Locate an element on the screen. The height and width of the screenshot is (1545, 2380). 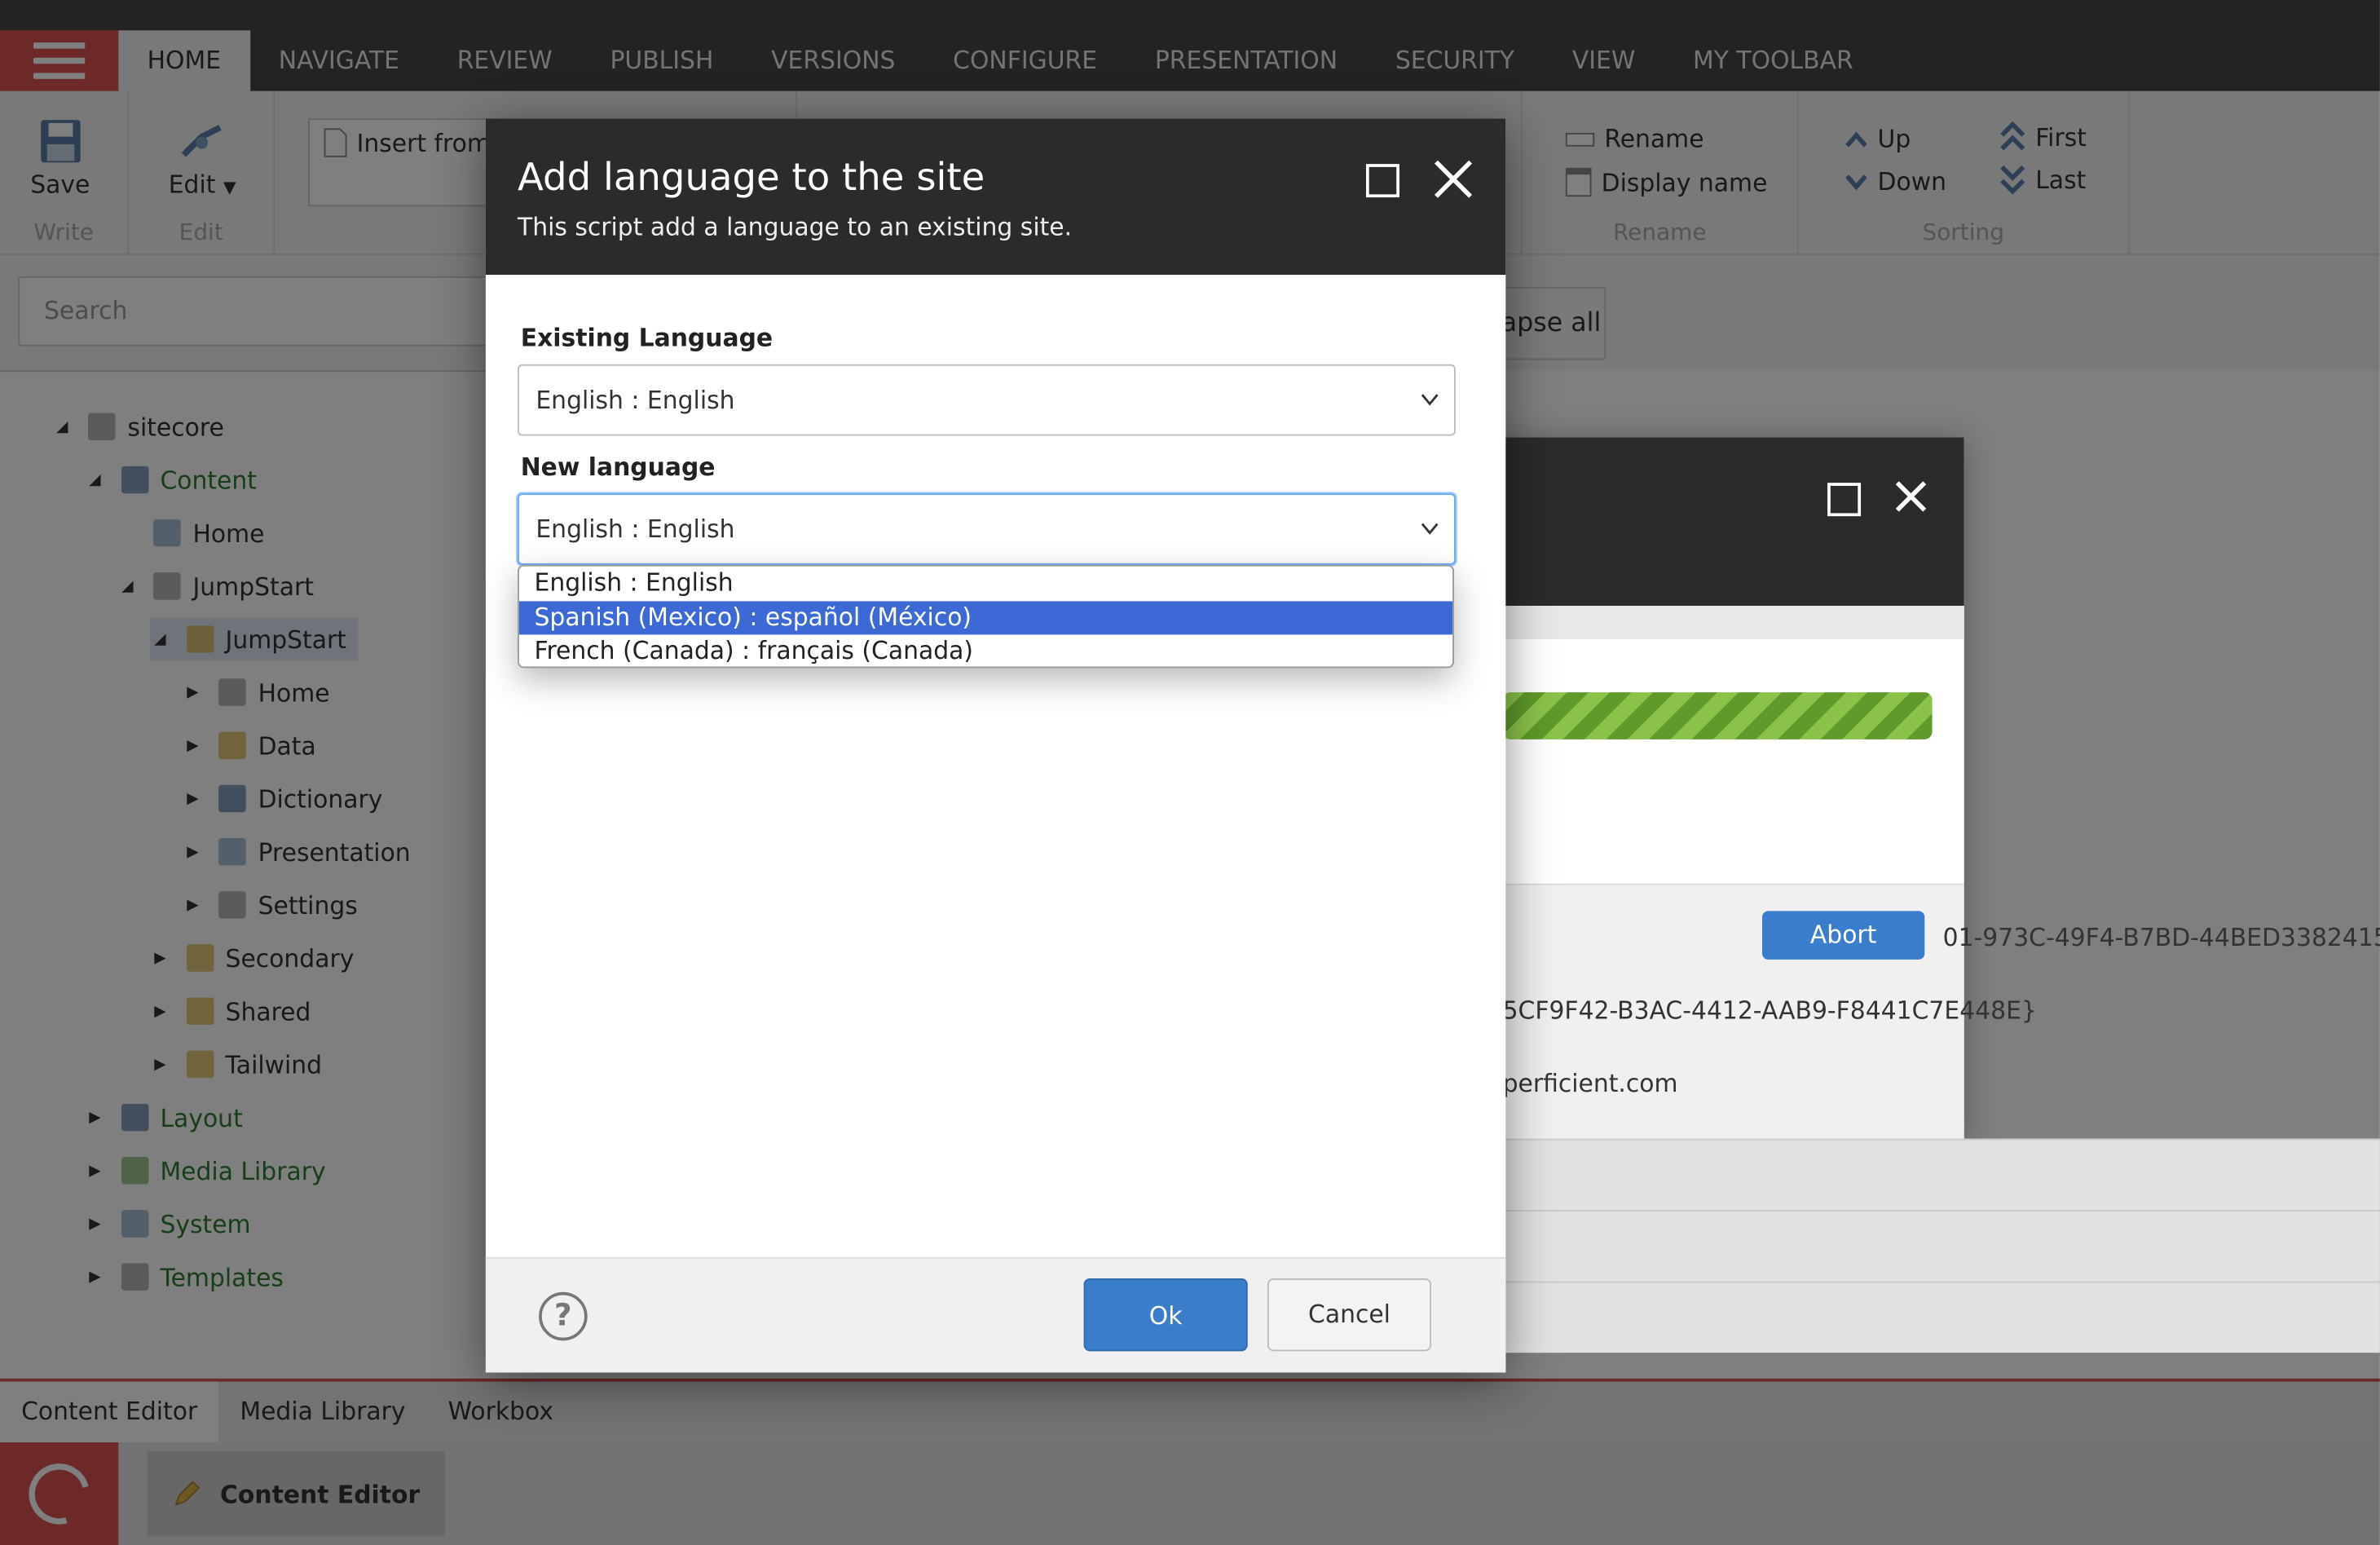
language-option: Spanish (Mexico) : español (México) is located at coordinates (986, 617).